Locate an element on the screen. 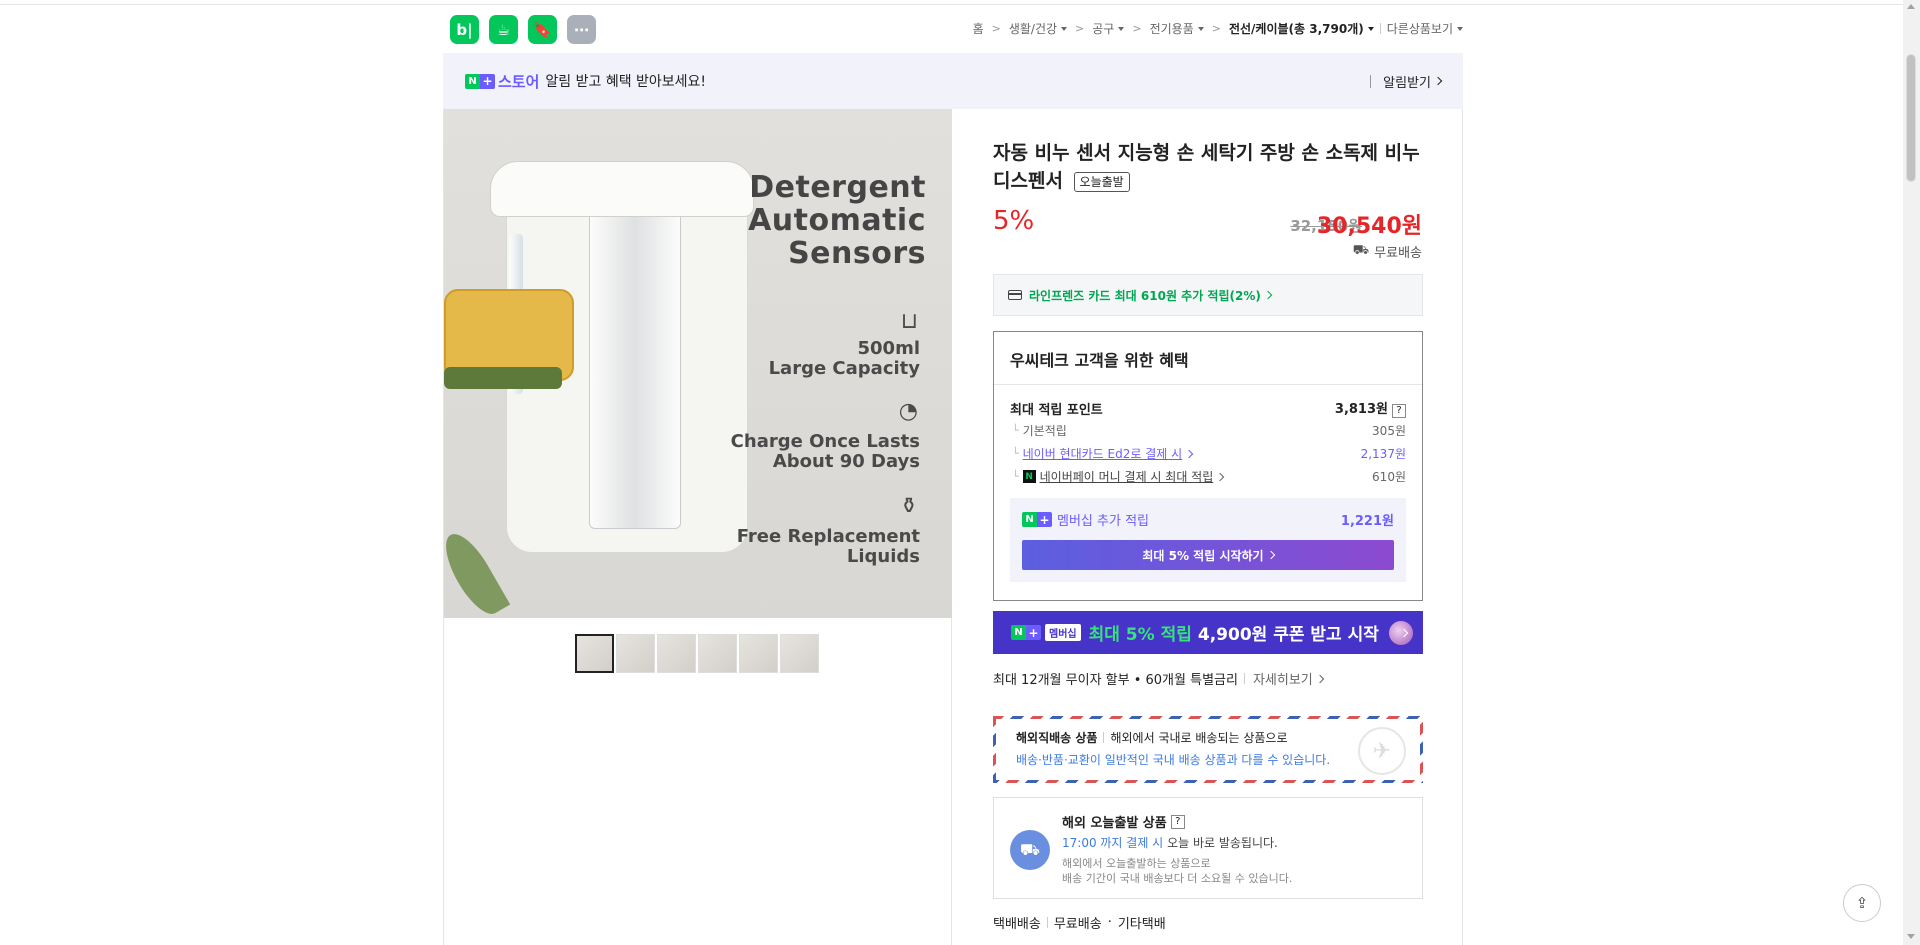 The width and height of the screenshot is (1920, 945). share-icon: ⇪ is located at coordinates (1862, 903).